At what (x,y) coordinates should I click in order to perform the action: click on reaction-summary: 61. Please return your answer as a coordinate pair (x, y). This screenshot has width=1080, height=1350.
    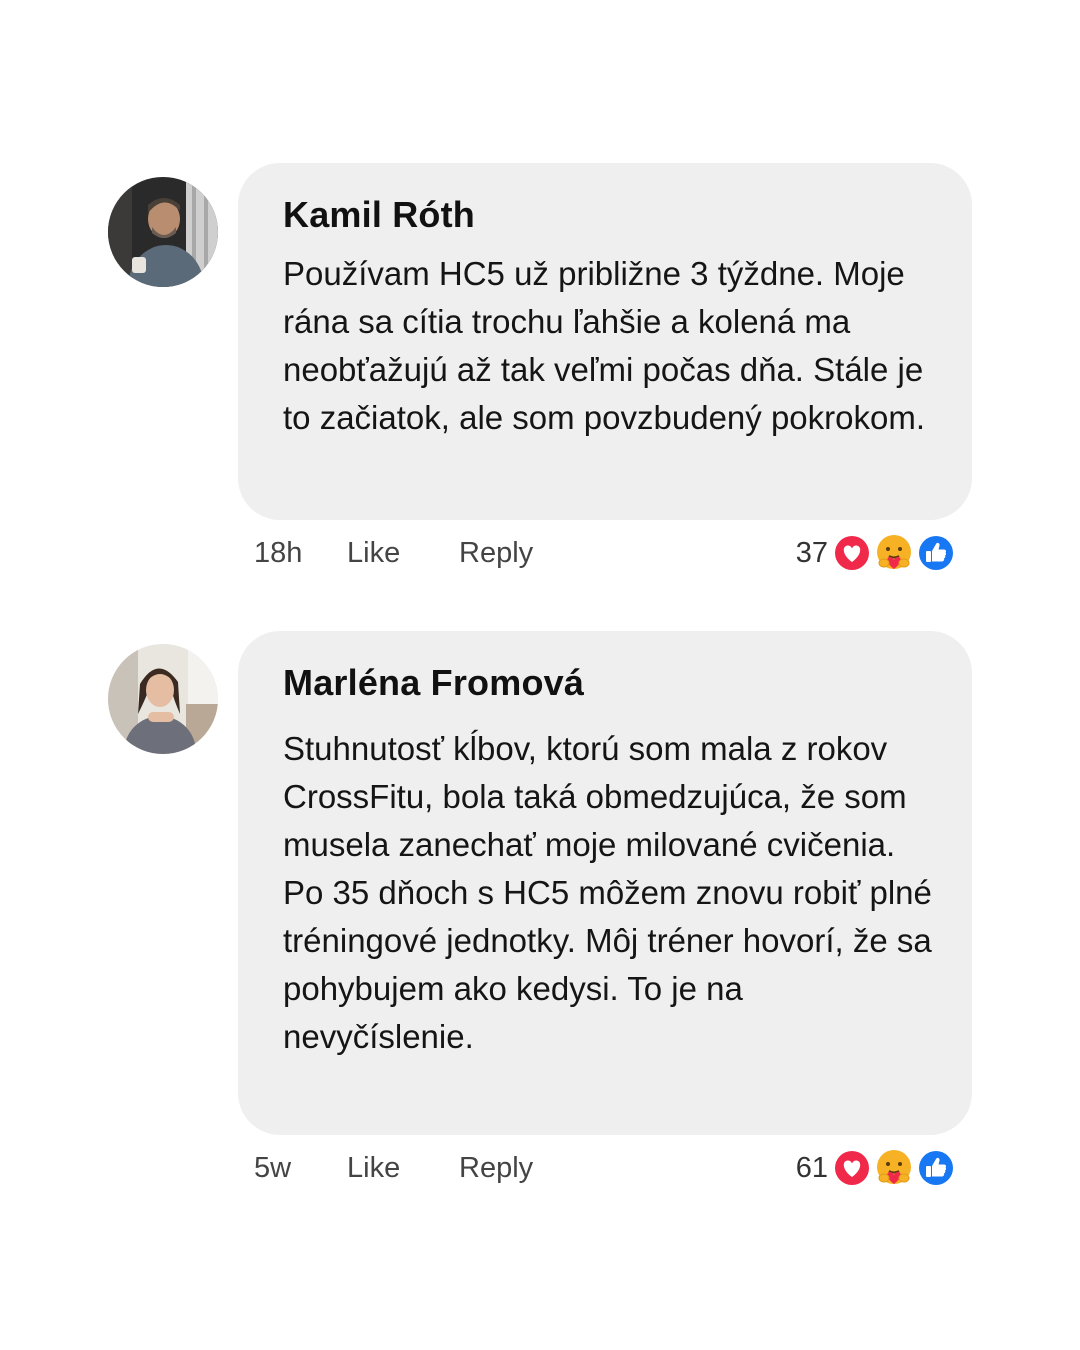
    Looking at the image, I should click on (876, 1168).